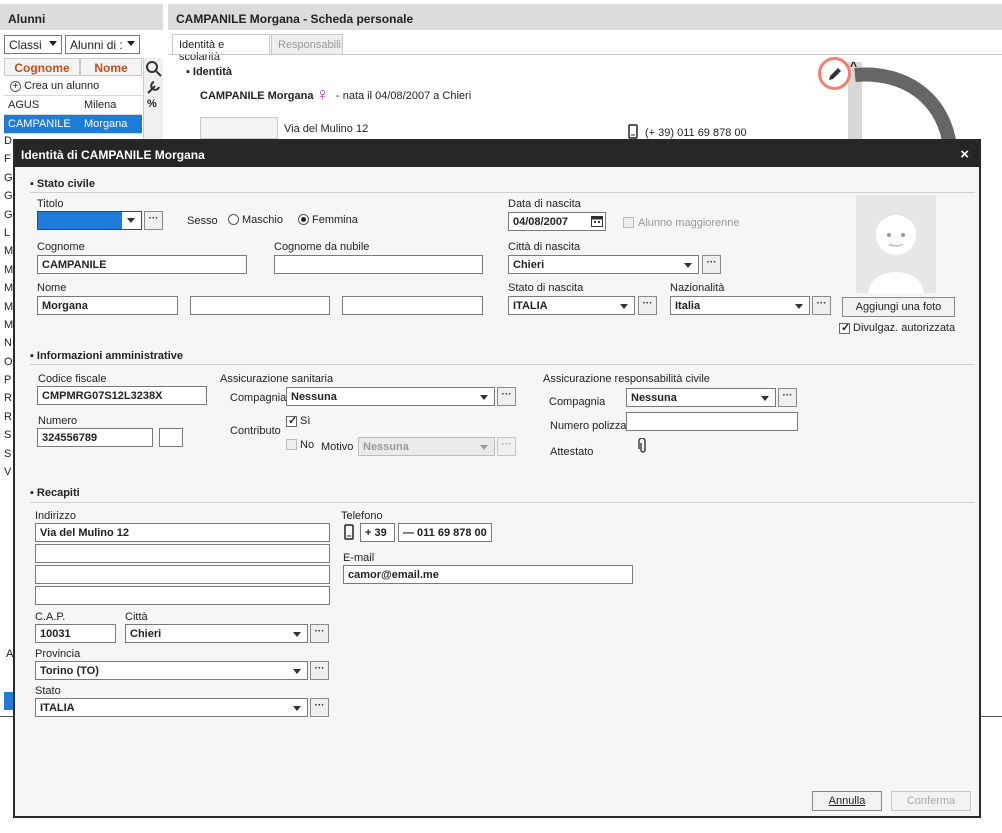  What do you see at coordinates (326, 129) in the screenshot?
I see `student-address: Via del Mulino 12` at bounding box center [326, 129].